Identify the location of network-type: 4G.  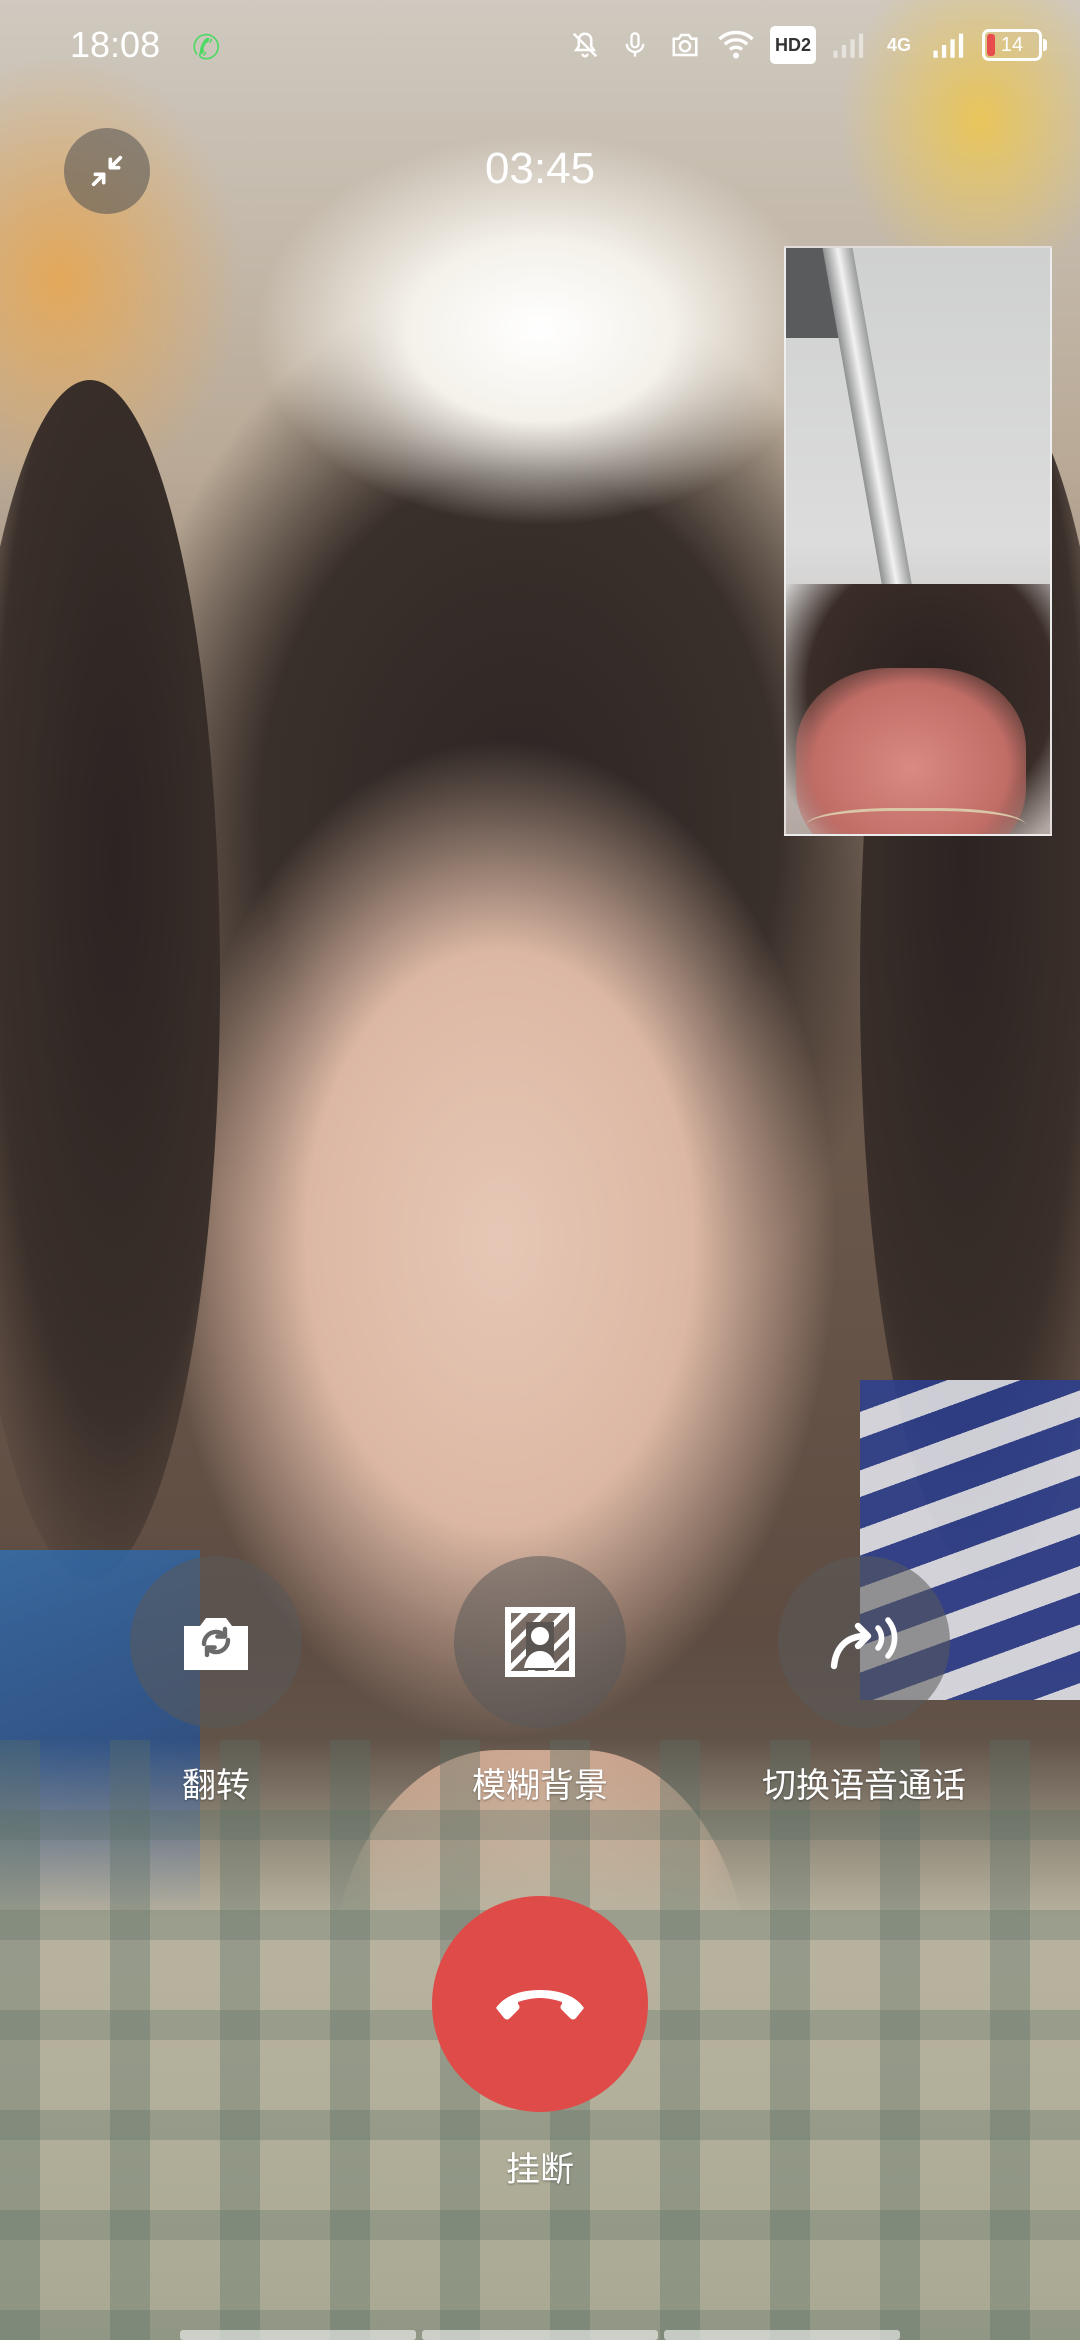
(898, 45).